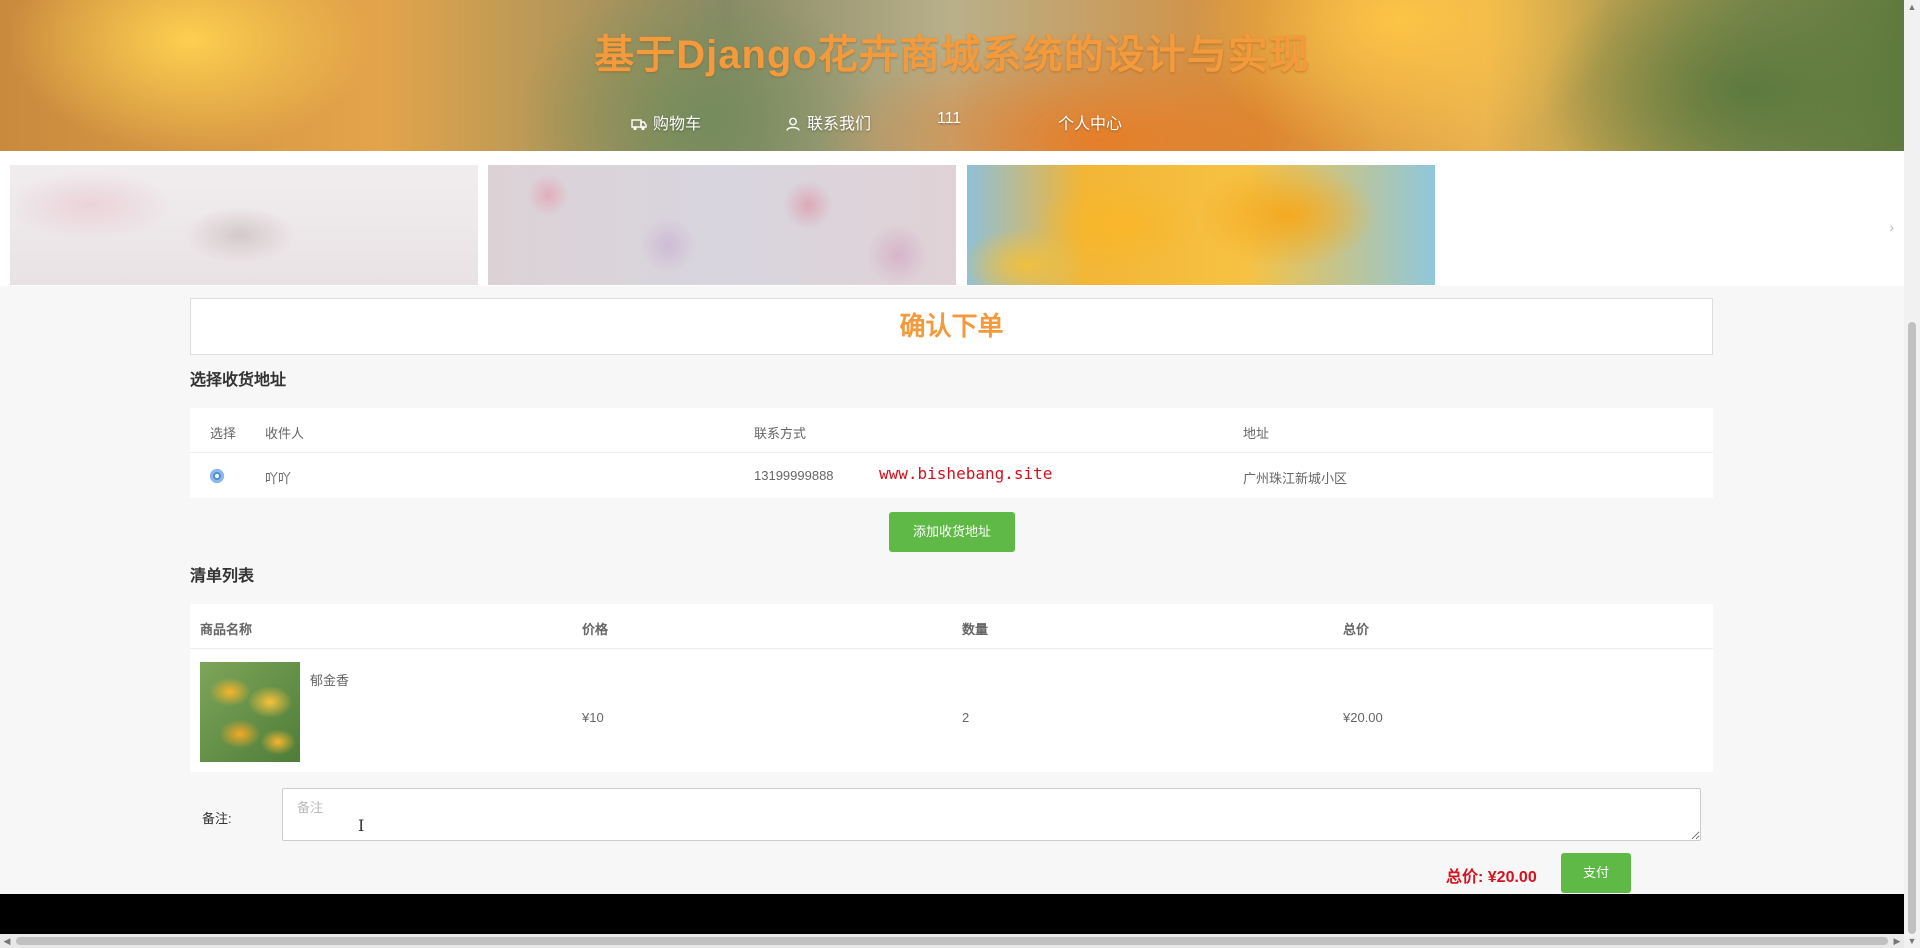 The height and width of the screenshot is (948, 1920). I want to click on list-section-title: 清单列表, so click(222, 576).